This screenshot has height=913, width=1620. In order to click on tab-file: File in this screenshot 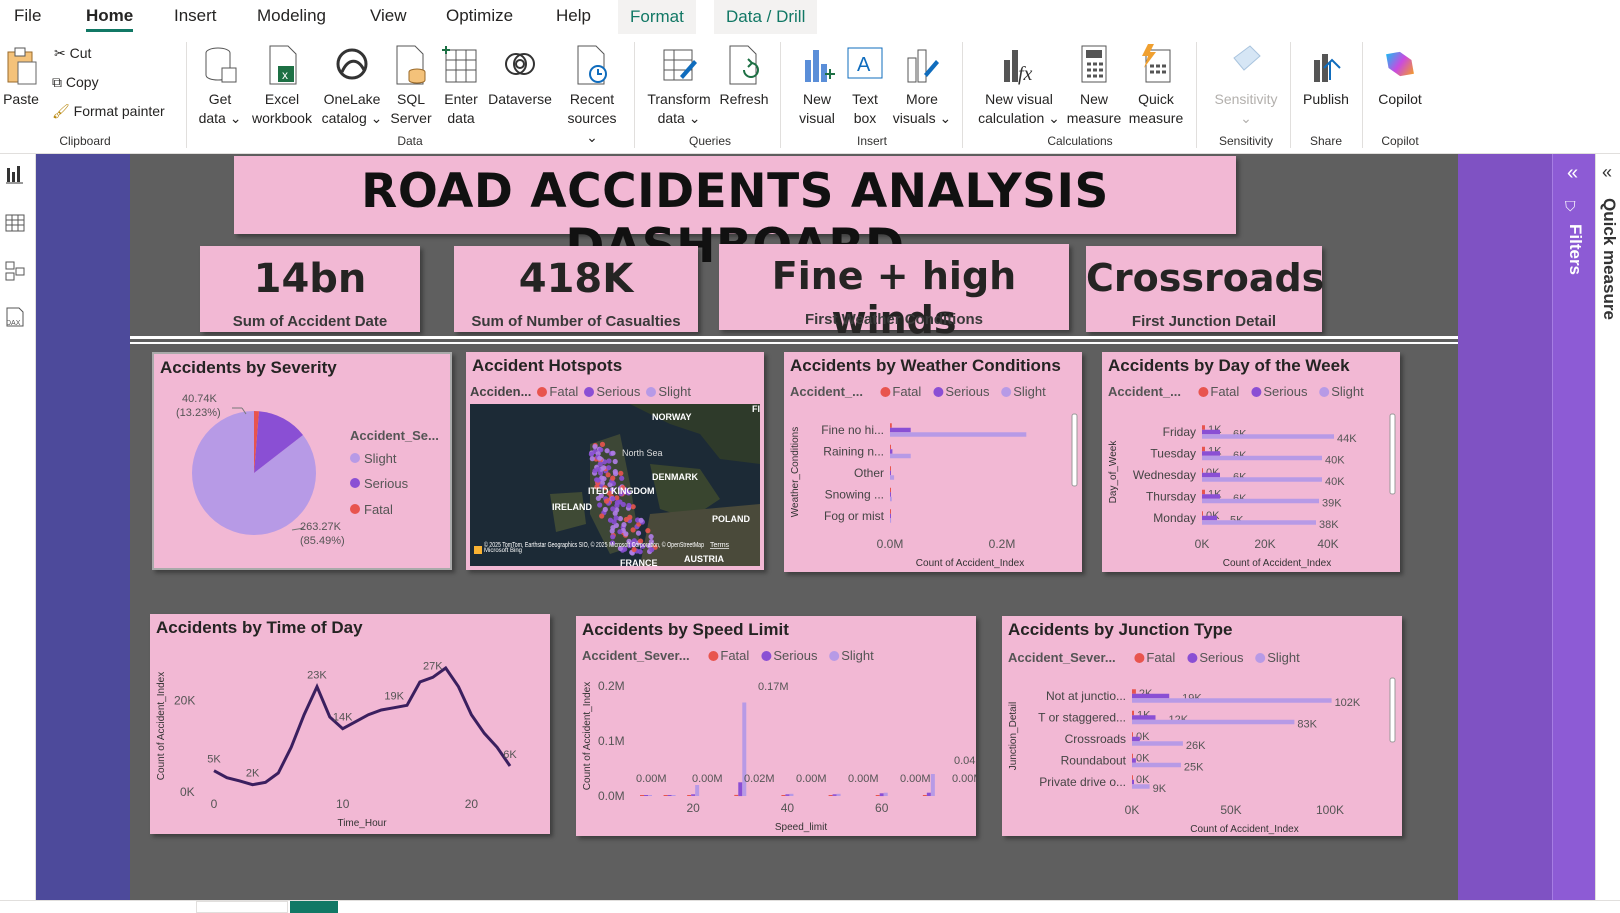, I will do `click(27, 16)`.